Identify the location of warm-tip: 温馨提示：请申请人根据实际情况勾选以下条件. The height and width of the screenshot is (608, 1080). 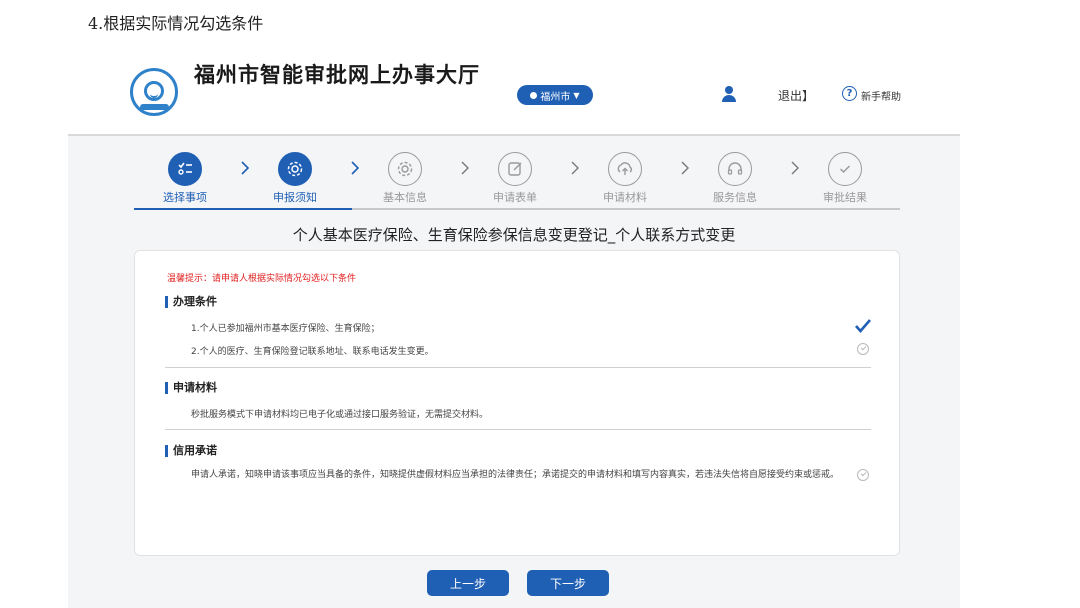
(262, 279).